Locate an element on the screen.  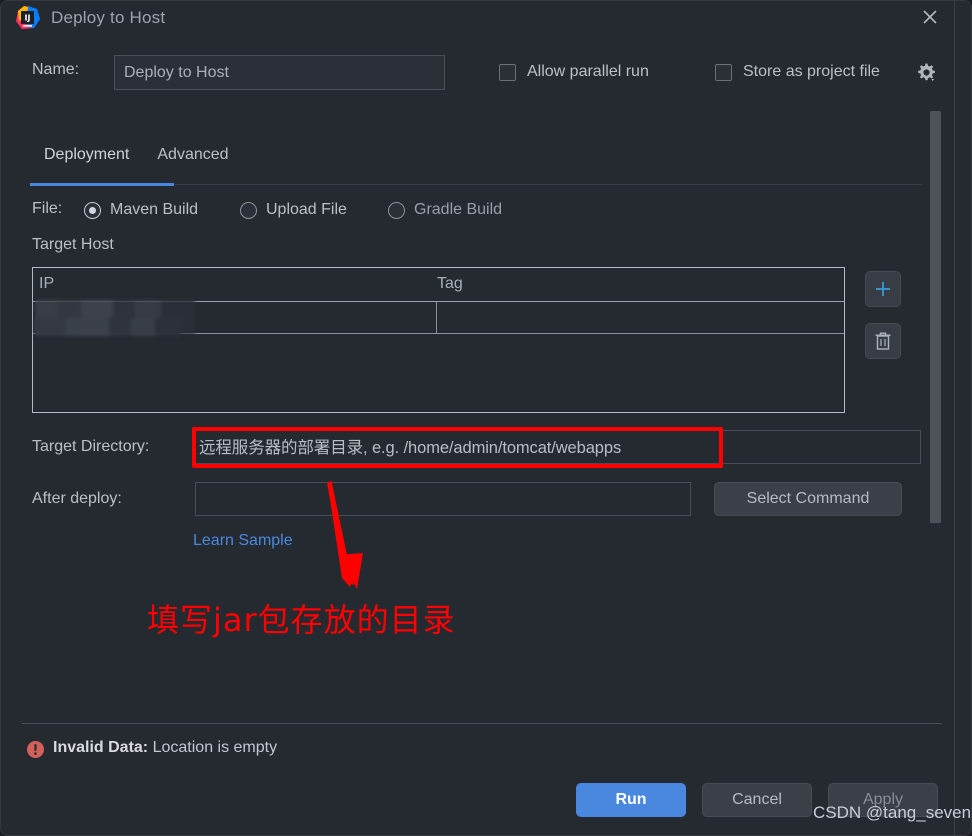
error-message: Invalid Data: Location is empty is located at coordinates (165, 748).